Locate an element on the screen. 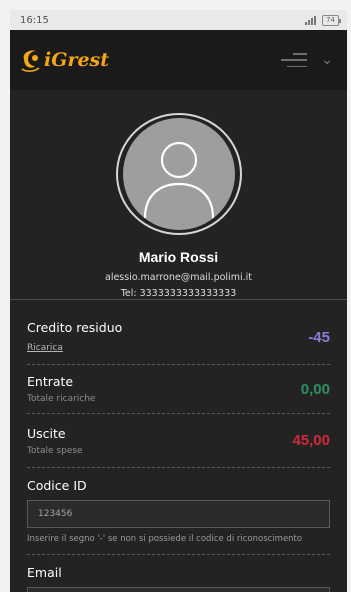  profile-tel: Tel: 3333333333333333 is located at coordinates (178, 293).